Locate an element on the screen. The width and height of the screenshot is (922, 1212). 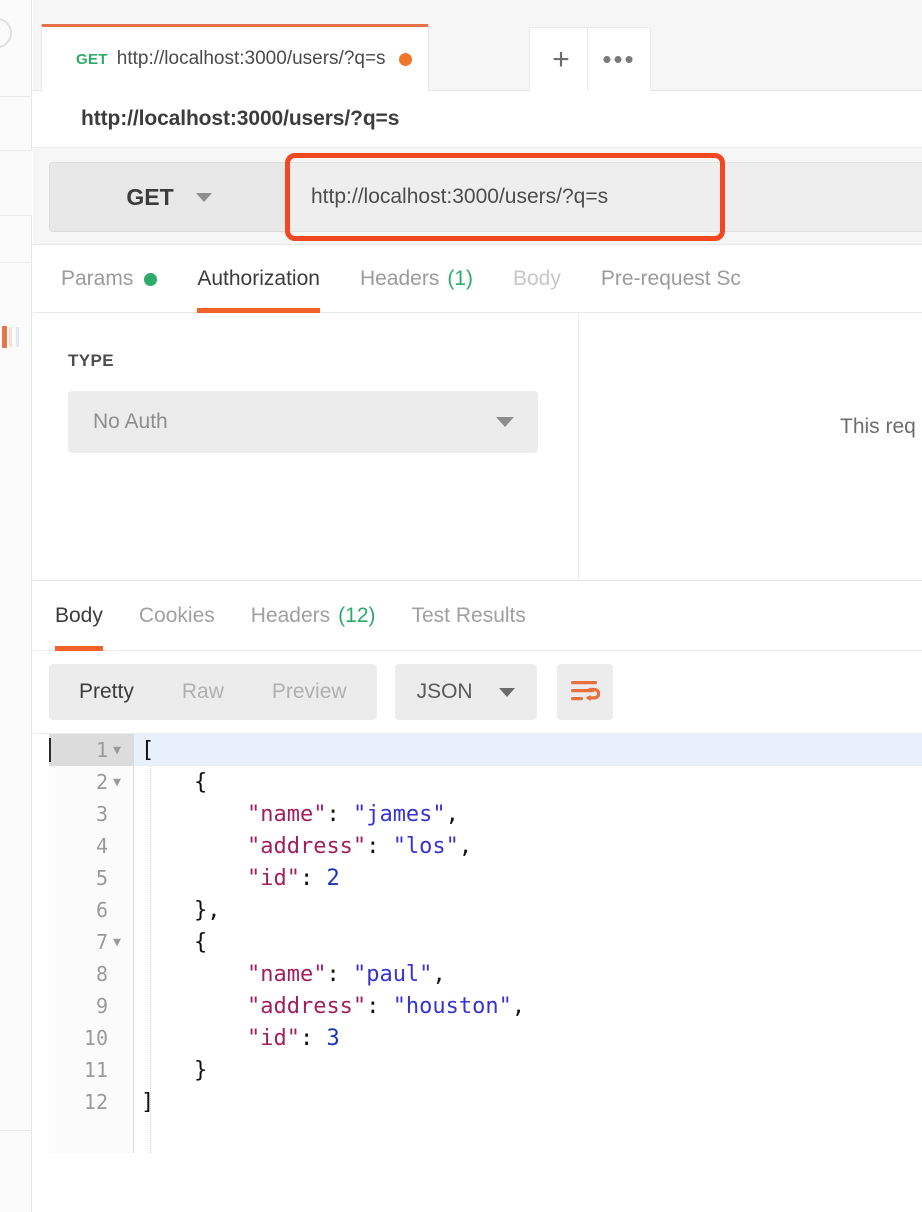
code-token: "paul" is located at coordinates (392, 974).